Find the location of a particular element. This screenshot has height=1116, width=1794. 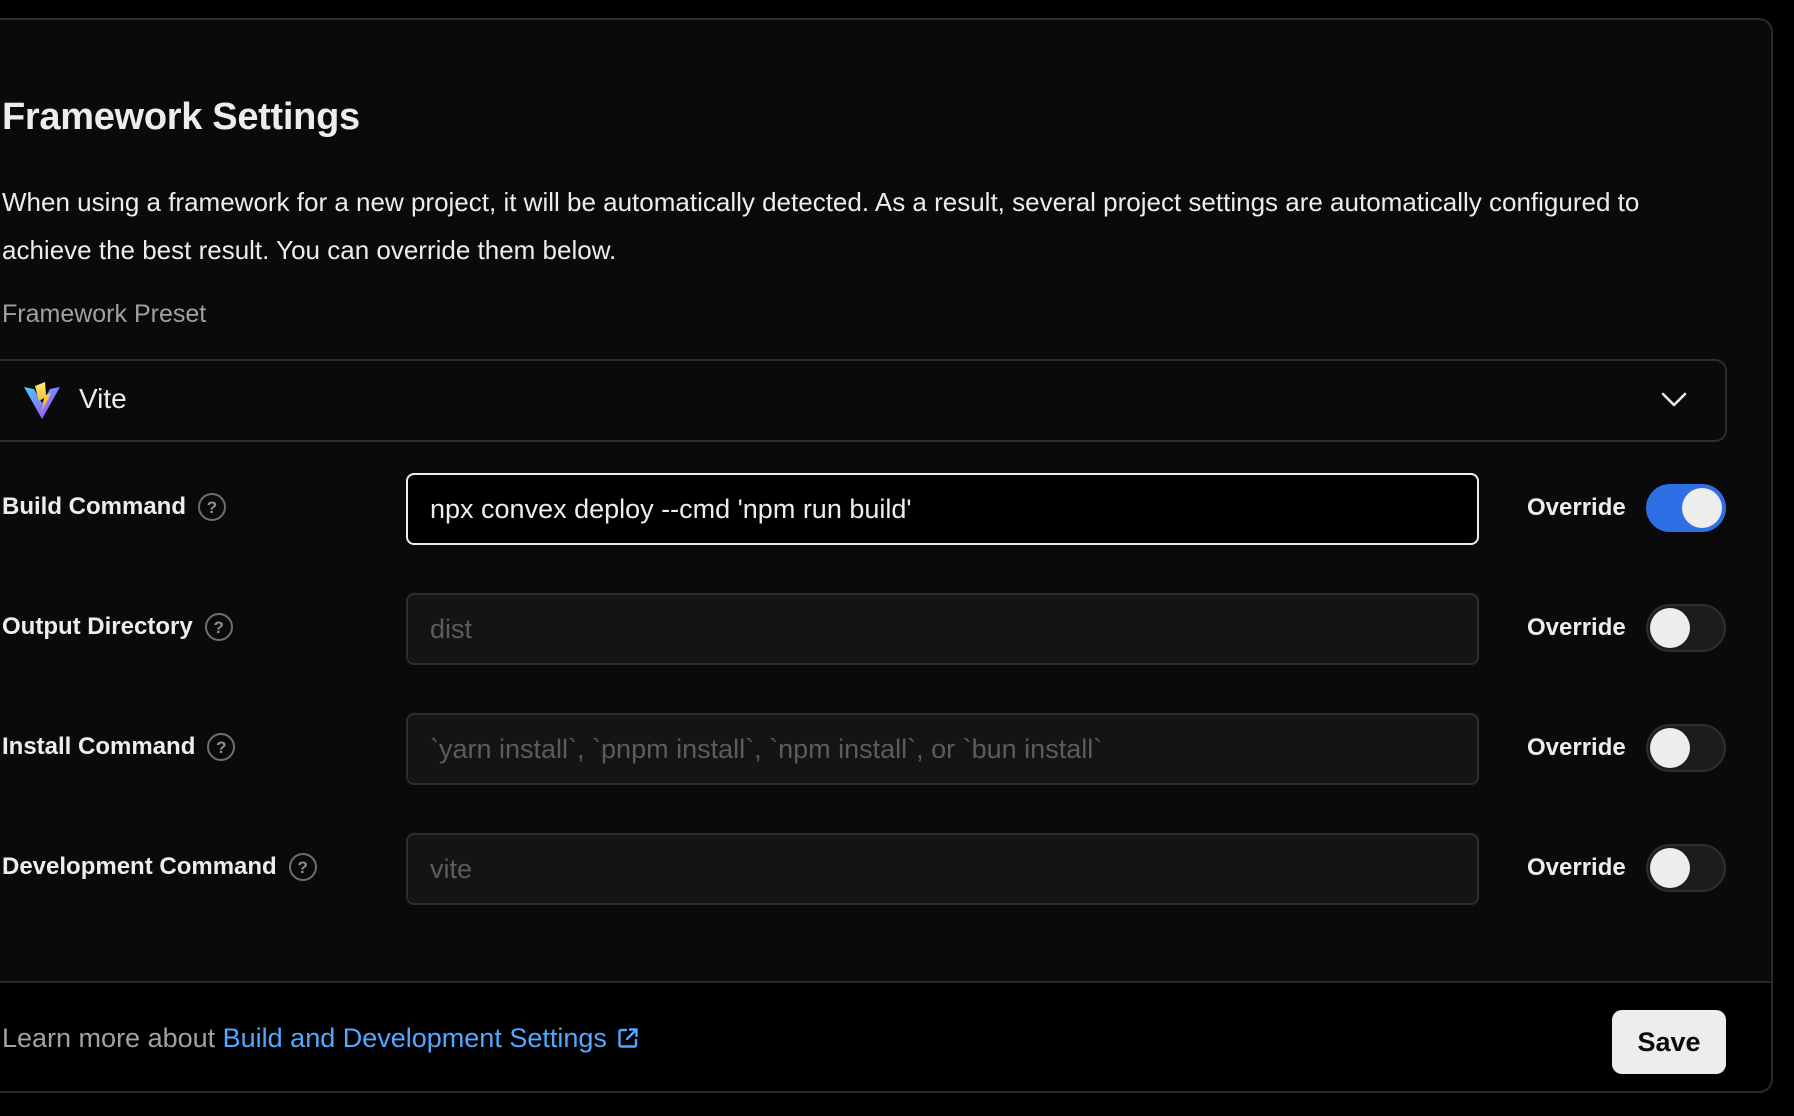

output-directory-row: Output Directory ? Override is located at coordinates (885, 629).